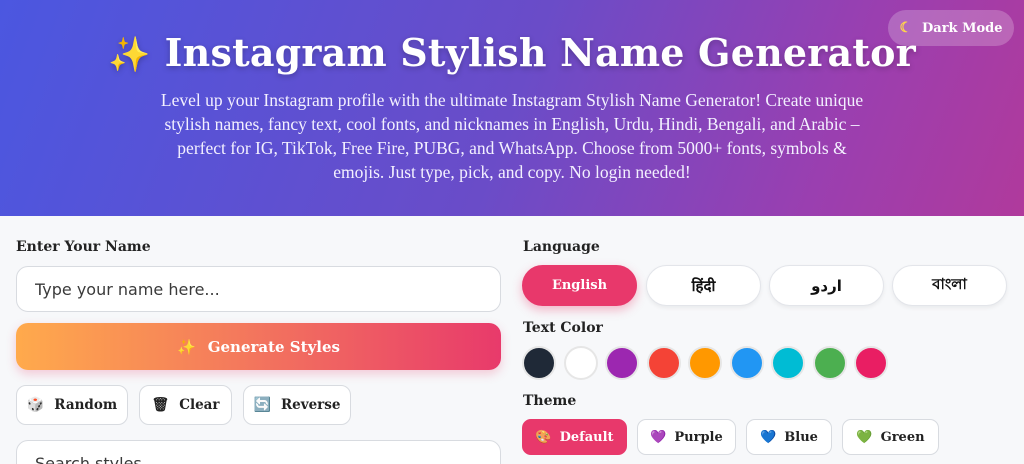 The height and width of the screenshot is (464, 1024). I want to click on language-hindi-button: हिंदी, so click(703, 285).